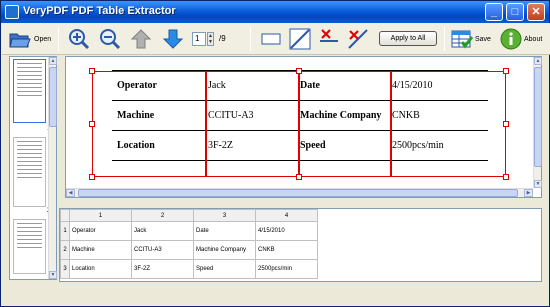 Image resolution: width=550 pixels, height=307 pixels. I want to click on viewer-vertical-scrollbar: ▲ ▼, so click(537, 122).